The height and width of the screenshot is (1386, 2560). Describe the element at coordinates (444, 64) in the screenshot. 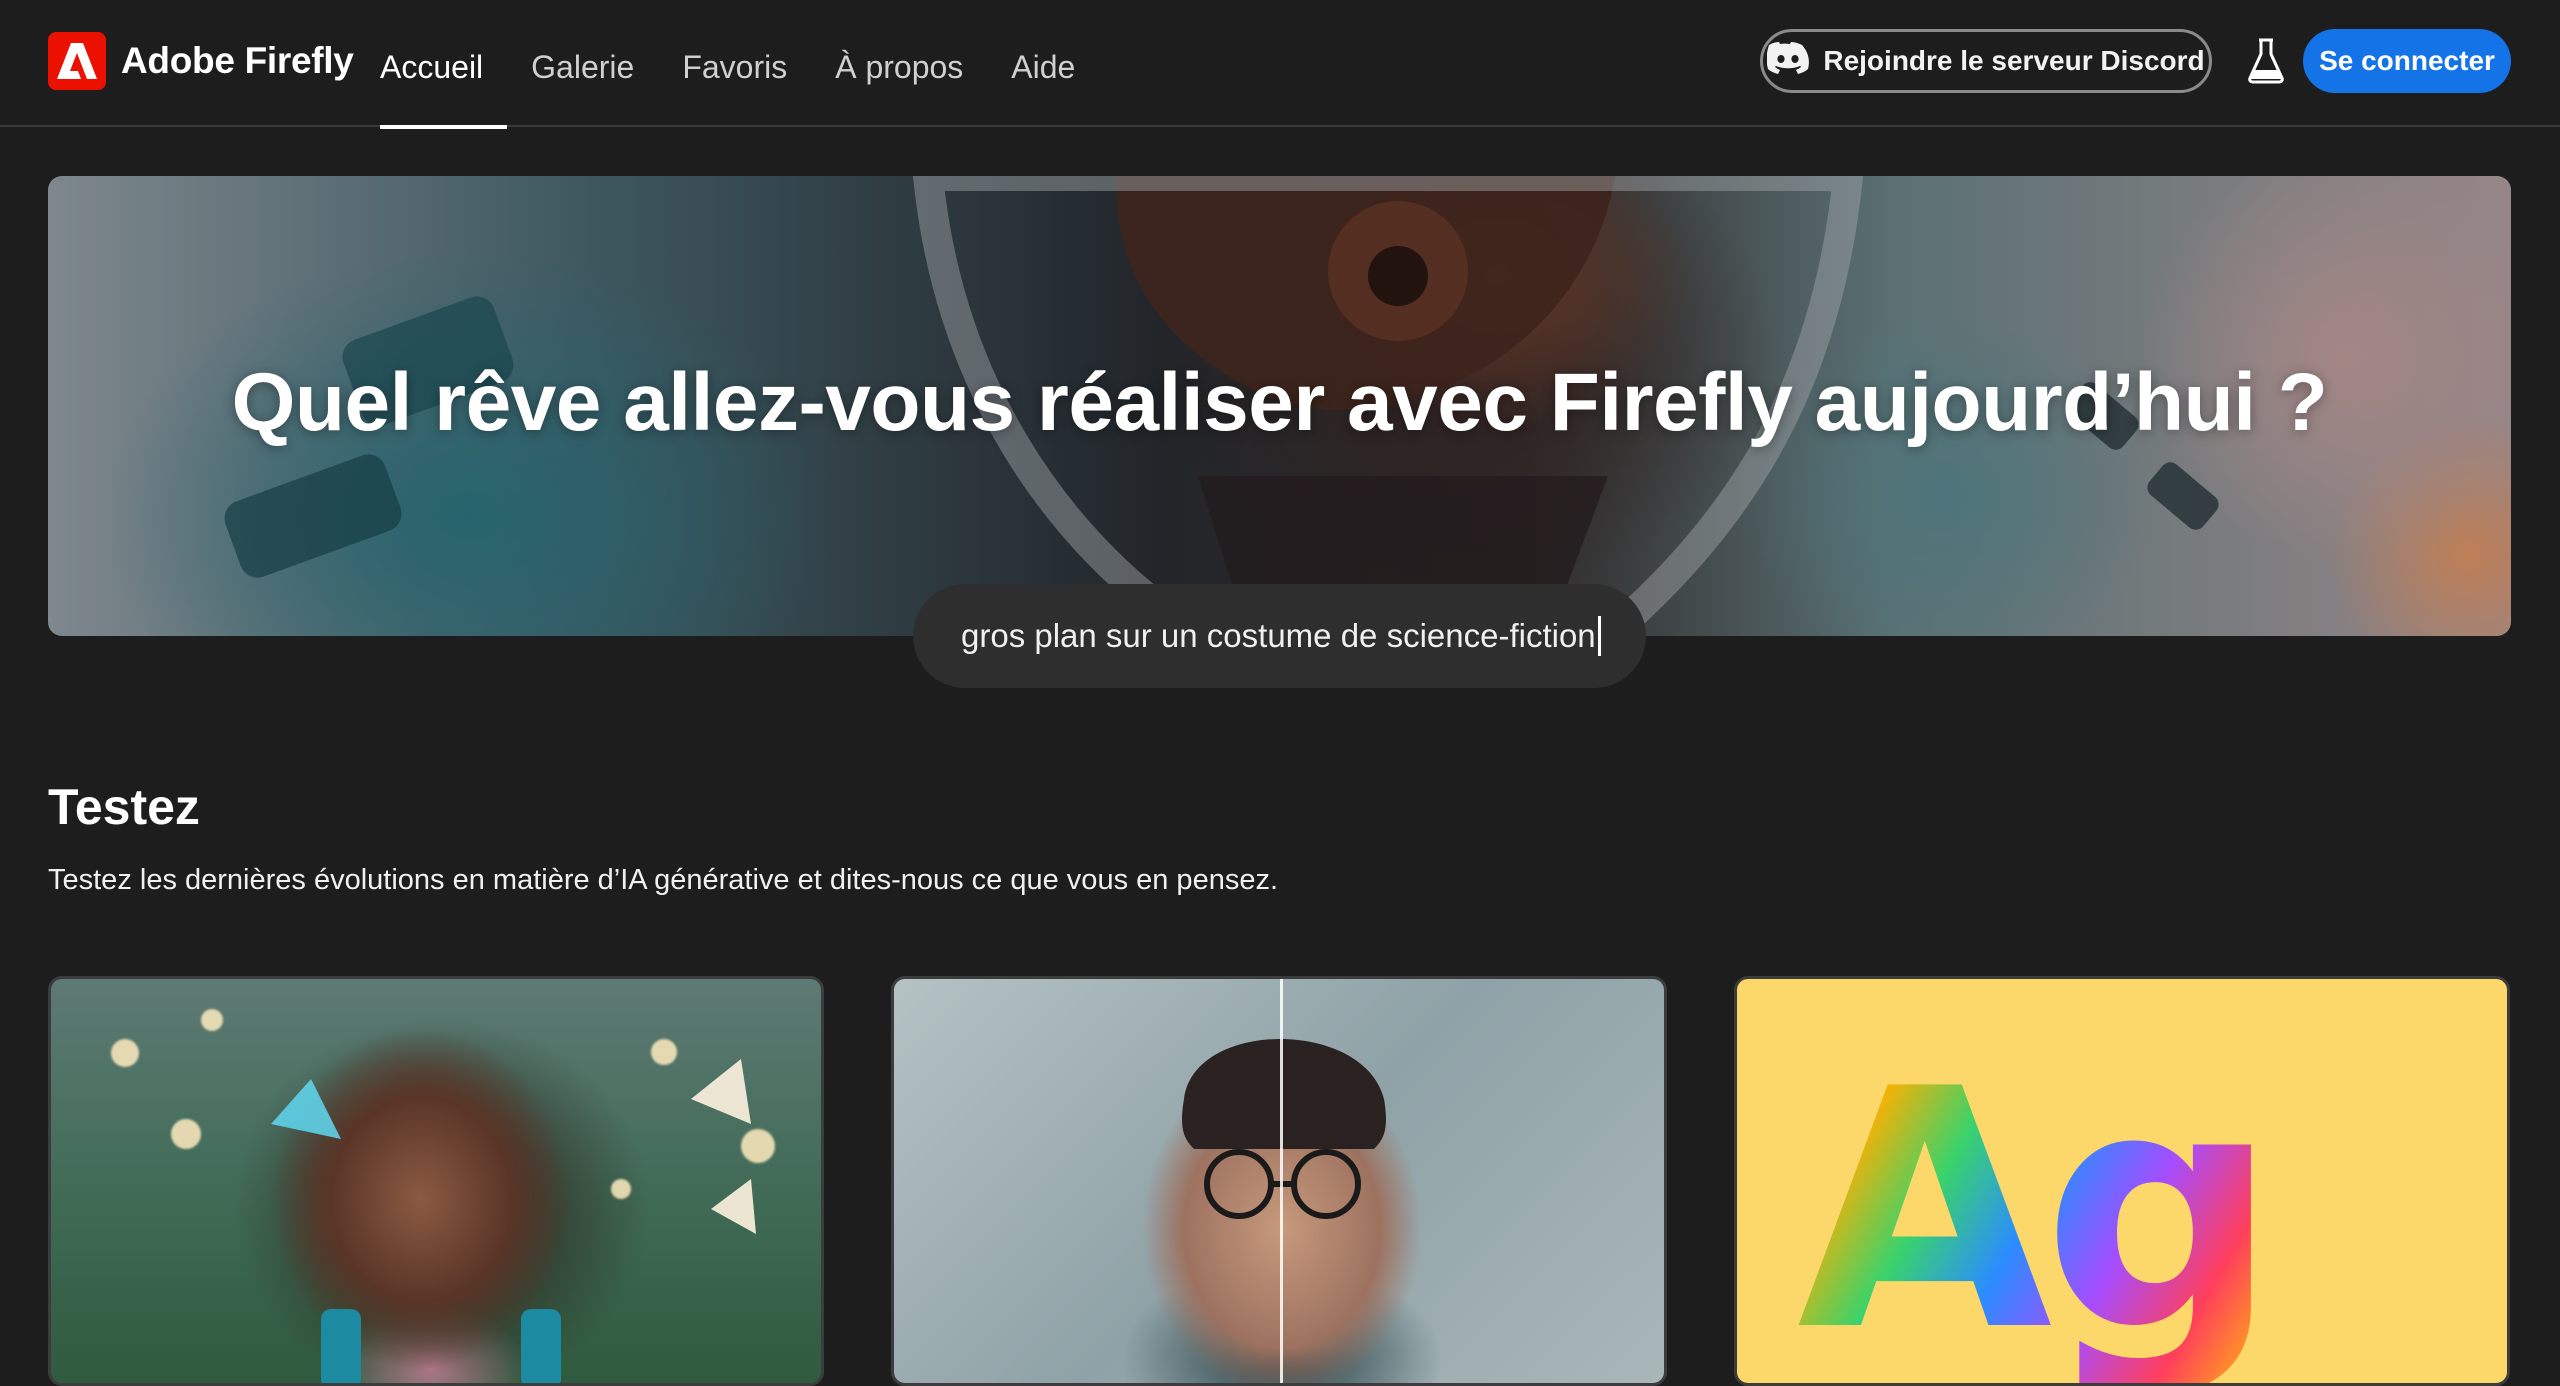

I see `nav-item-accueil: Accueil` at that location.